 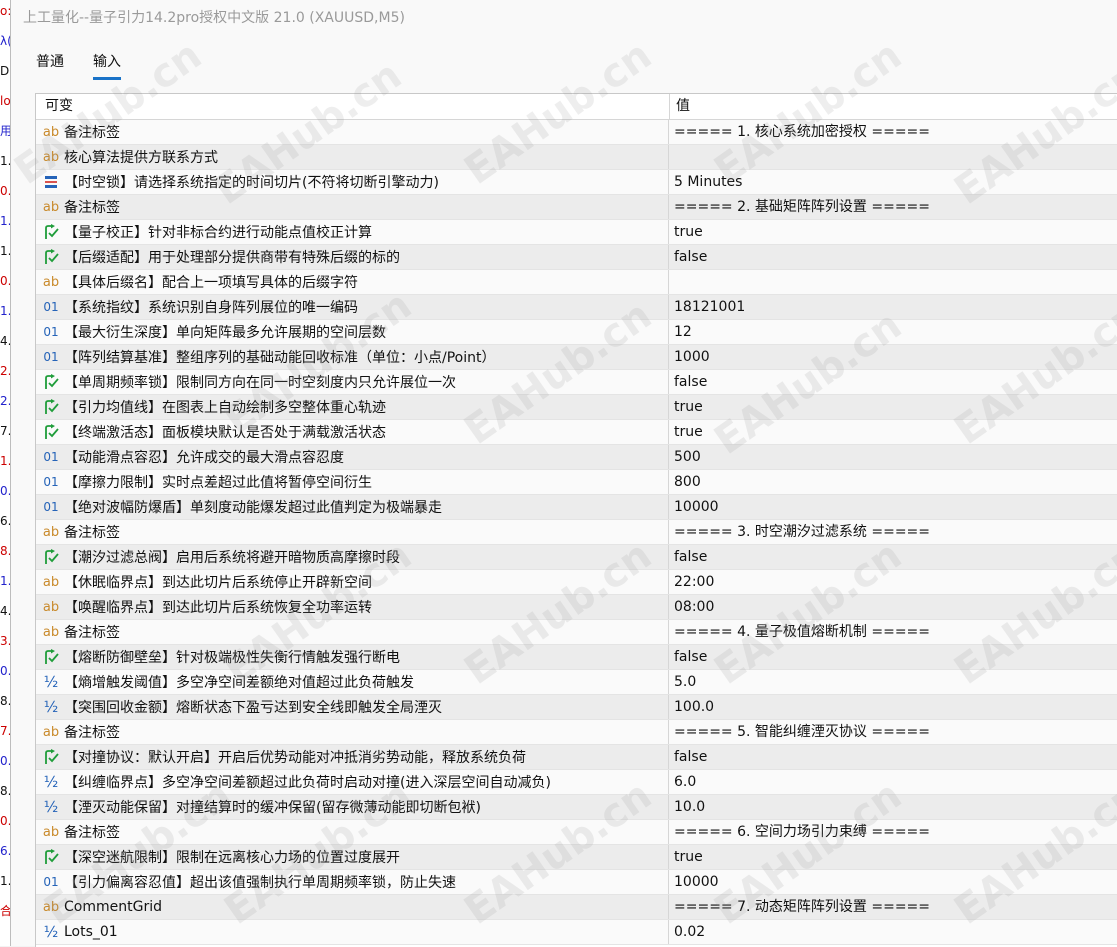 I want to click on parameter-label: 【深空迷航限制】限制在远离核心力场的位置过度展开, so click(x=232, y=858).